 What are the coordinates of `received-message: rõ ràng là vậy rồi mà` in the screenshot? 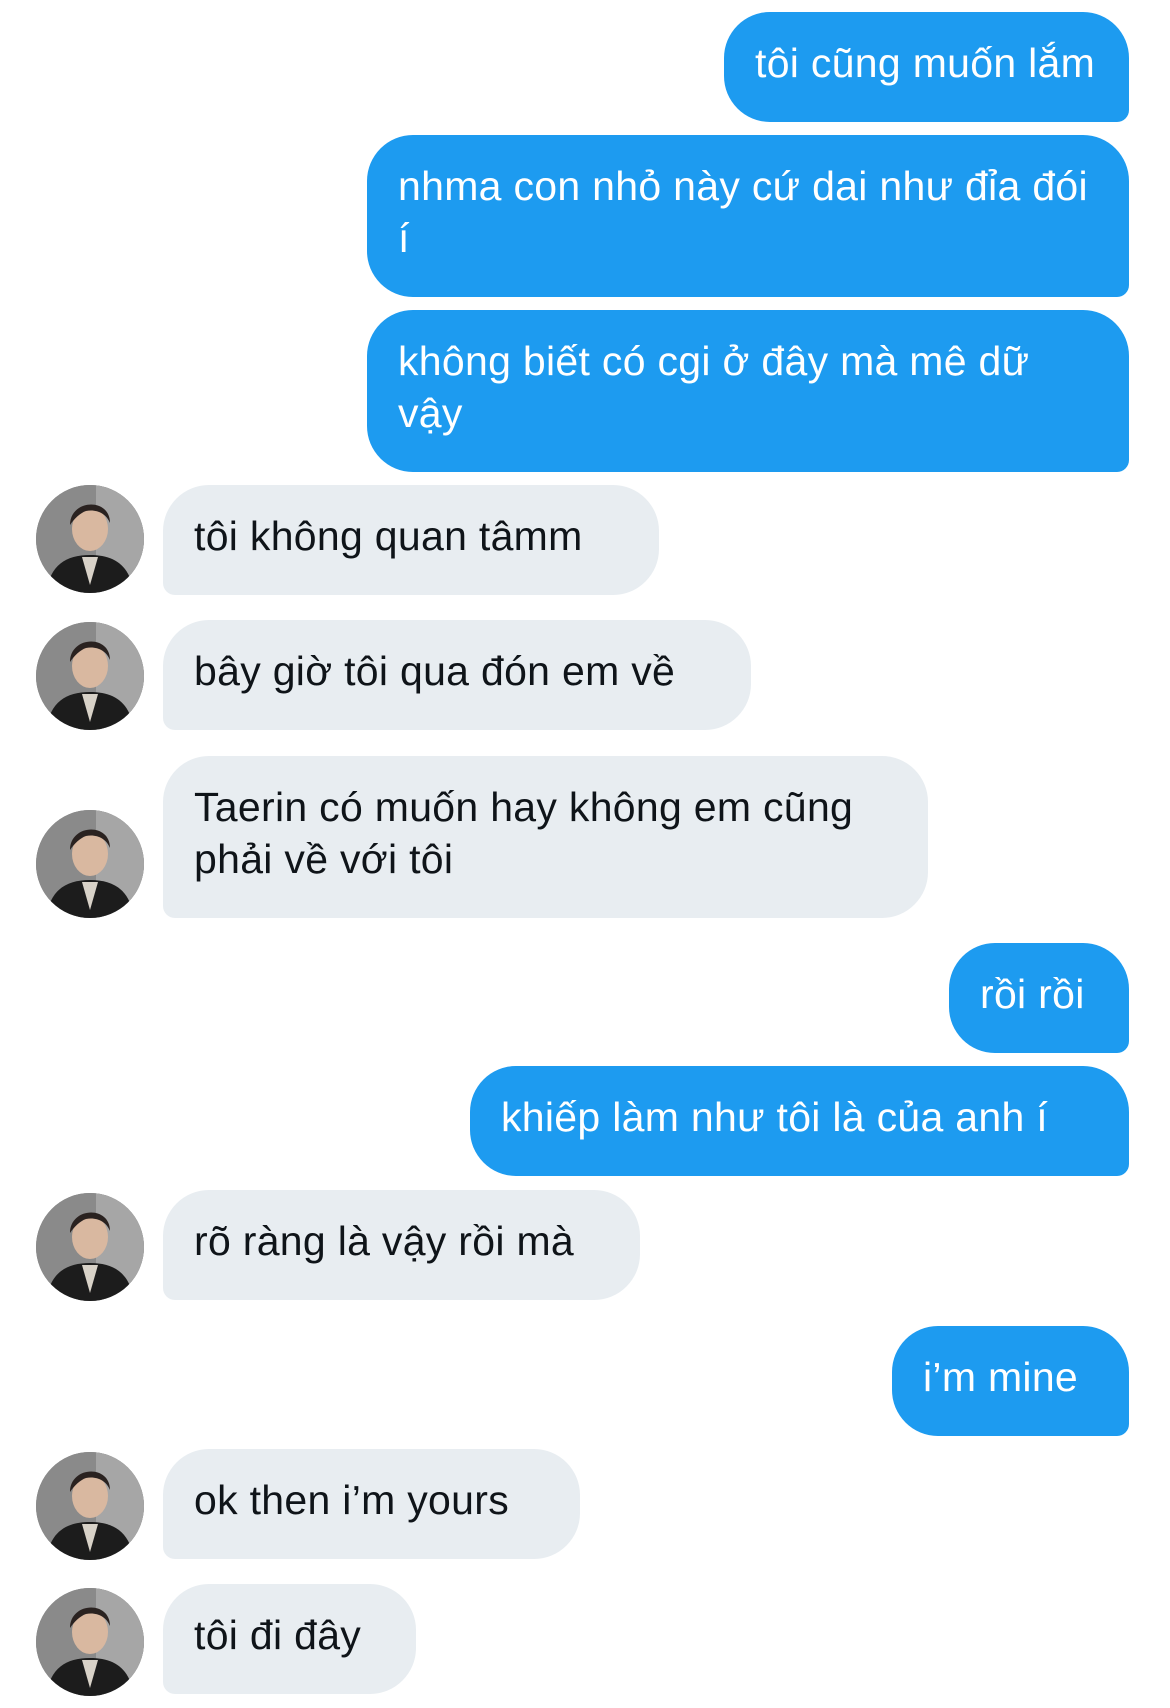 It's located at (401, 1245).